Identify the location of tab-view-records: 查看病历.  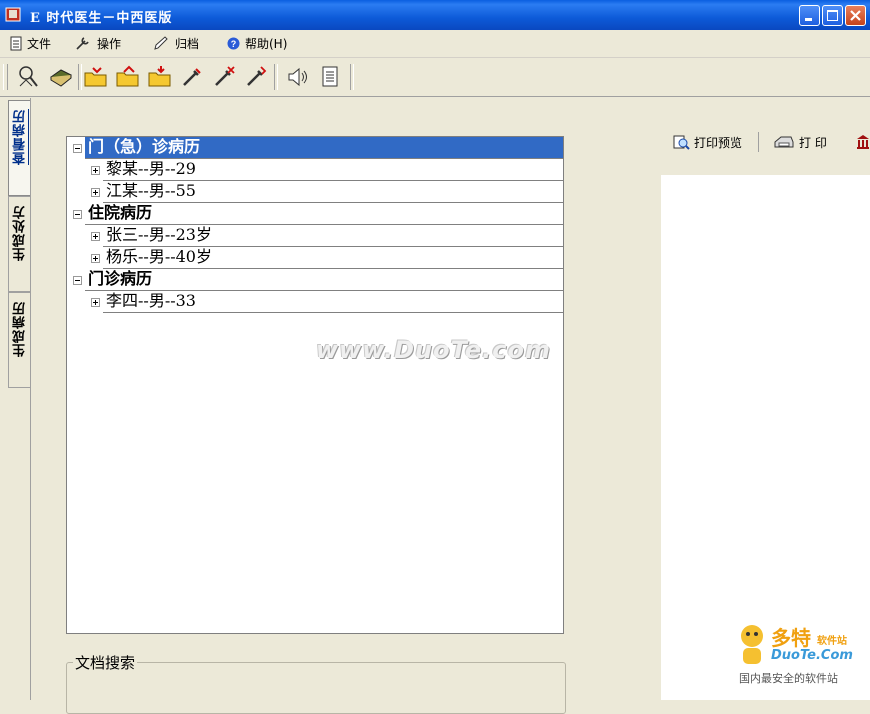
(19, 148).